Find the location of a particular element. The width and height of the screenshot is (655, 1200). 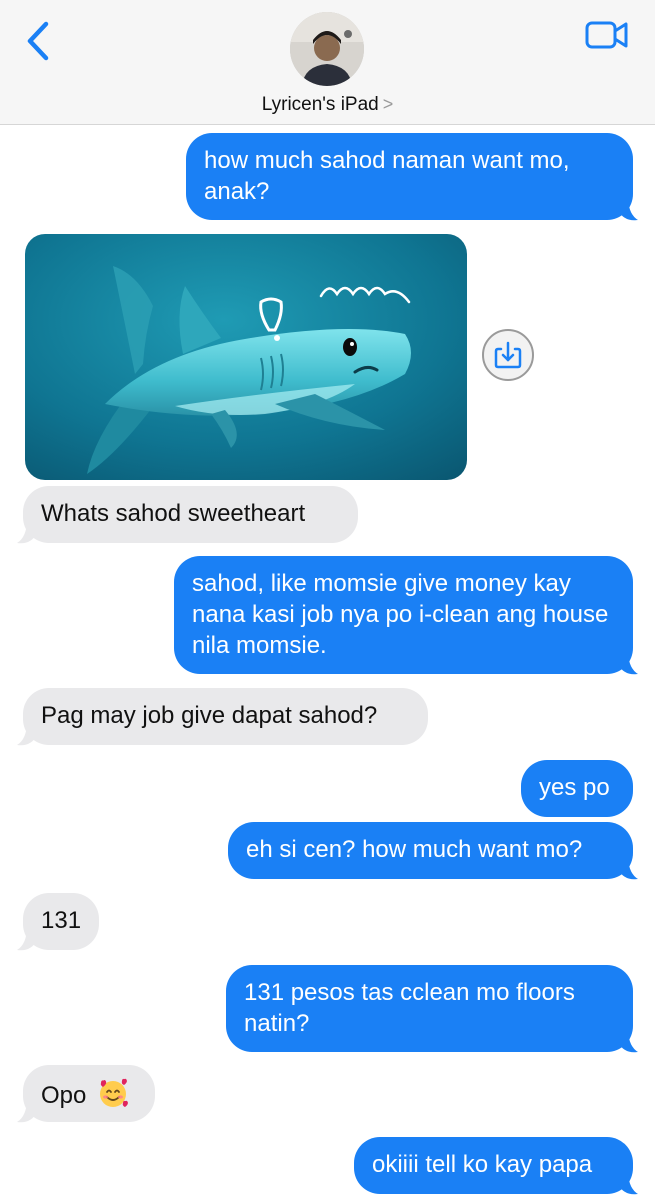

message-bubble-outgoing: how much sahod naman want mo, anak? is located at coordinates (409, 176).